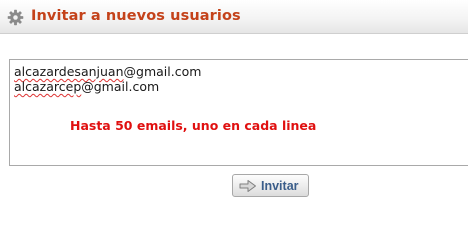  I want to click on invite-button: Invitar, so click(270, 185).